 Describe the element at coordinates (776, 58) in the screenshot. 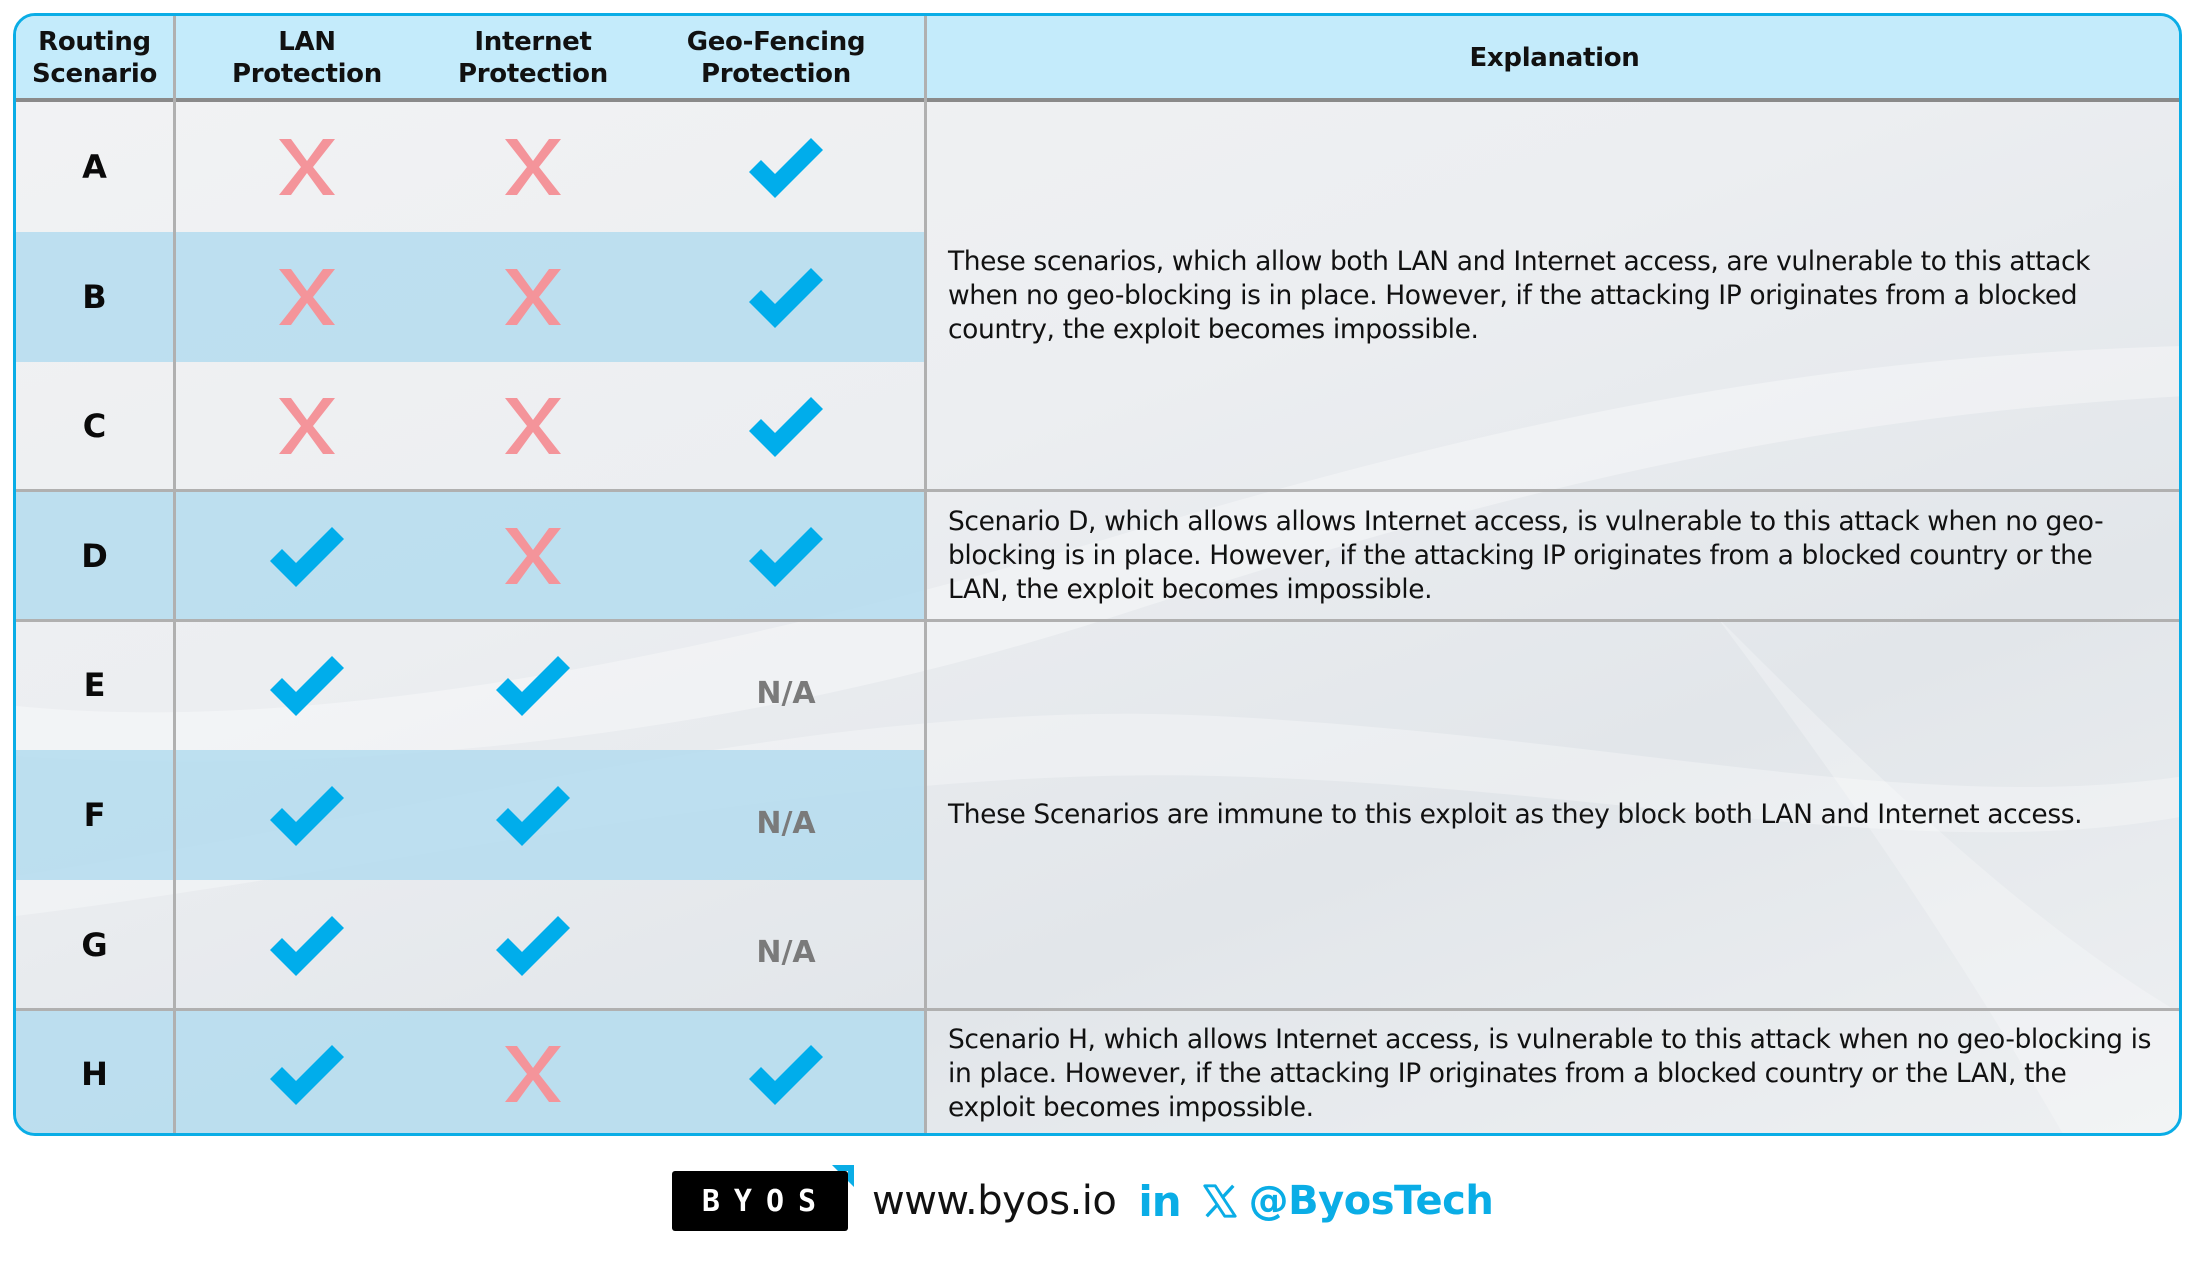

I see `header-geo-fencing-protection: Geo-Fencing Protection` at that location.